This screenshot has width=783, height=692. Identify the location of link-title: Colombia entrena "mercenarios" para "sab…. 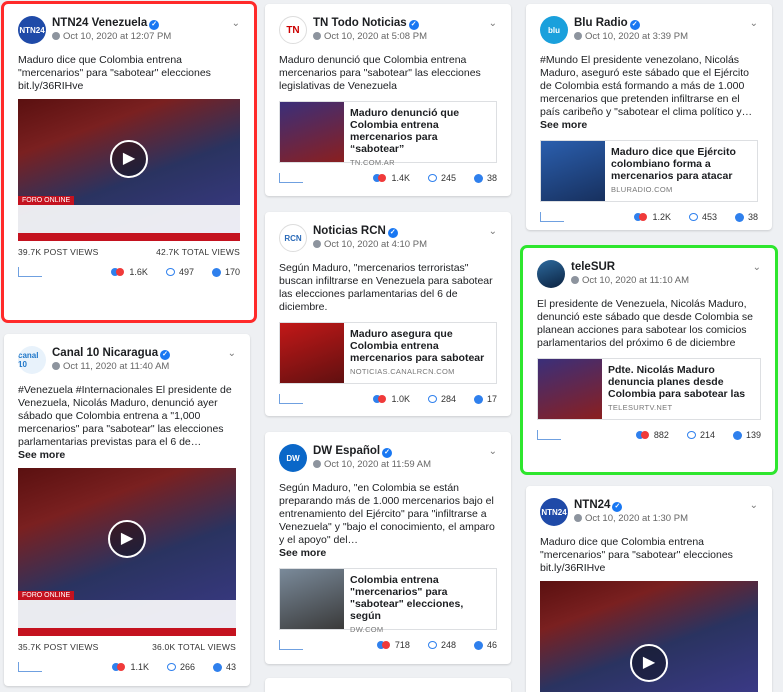
(420, 598).